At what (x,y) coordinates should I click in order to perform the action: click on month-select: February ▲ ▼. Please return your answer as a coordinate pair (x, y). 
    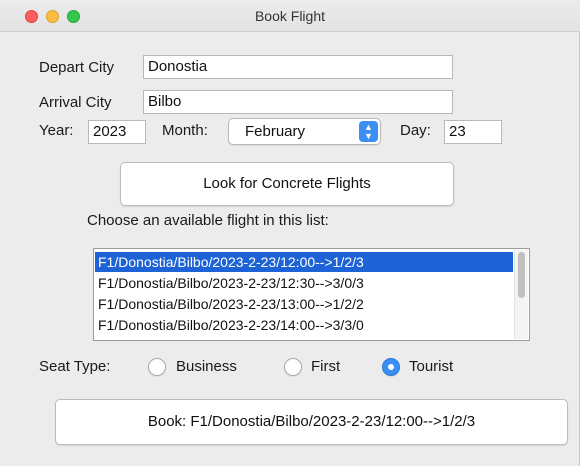
    Looking at the image, I should click on (304, 131).